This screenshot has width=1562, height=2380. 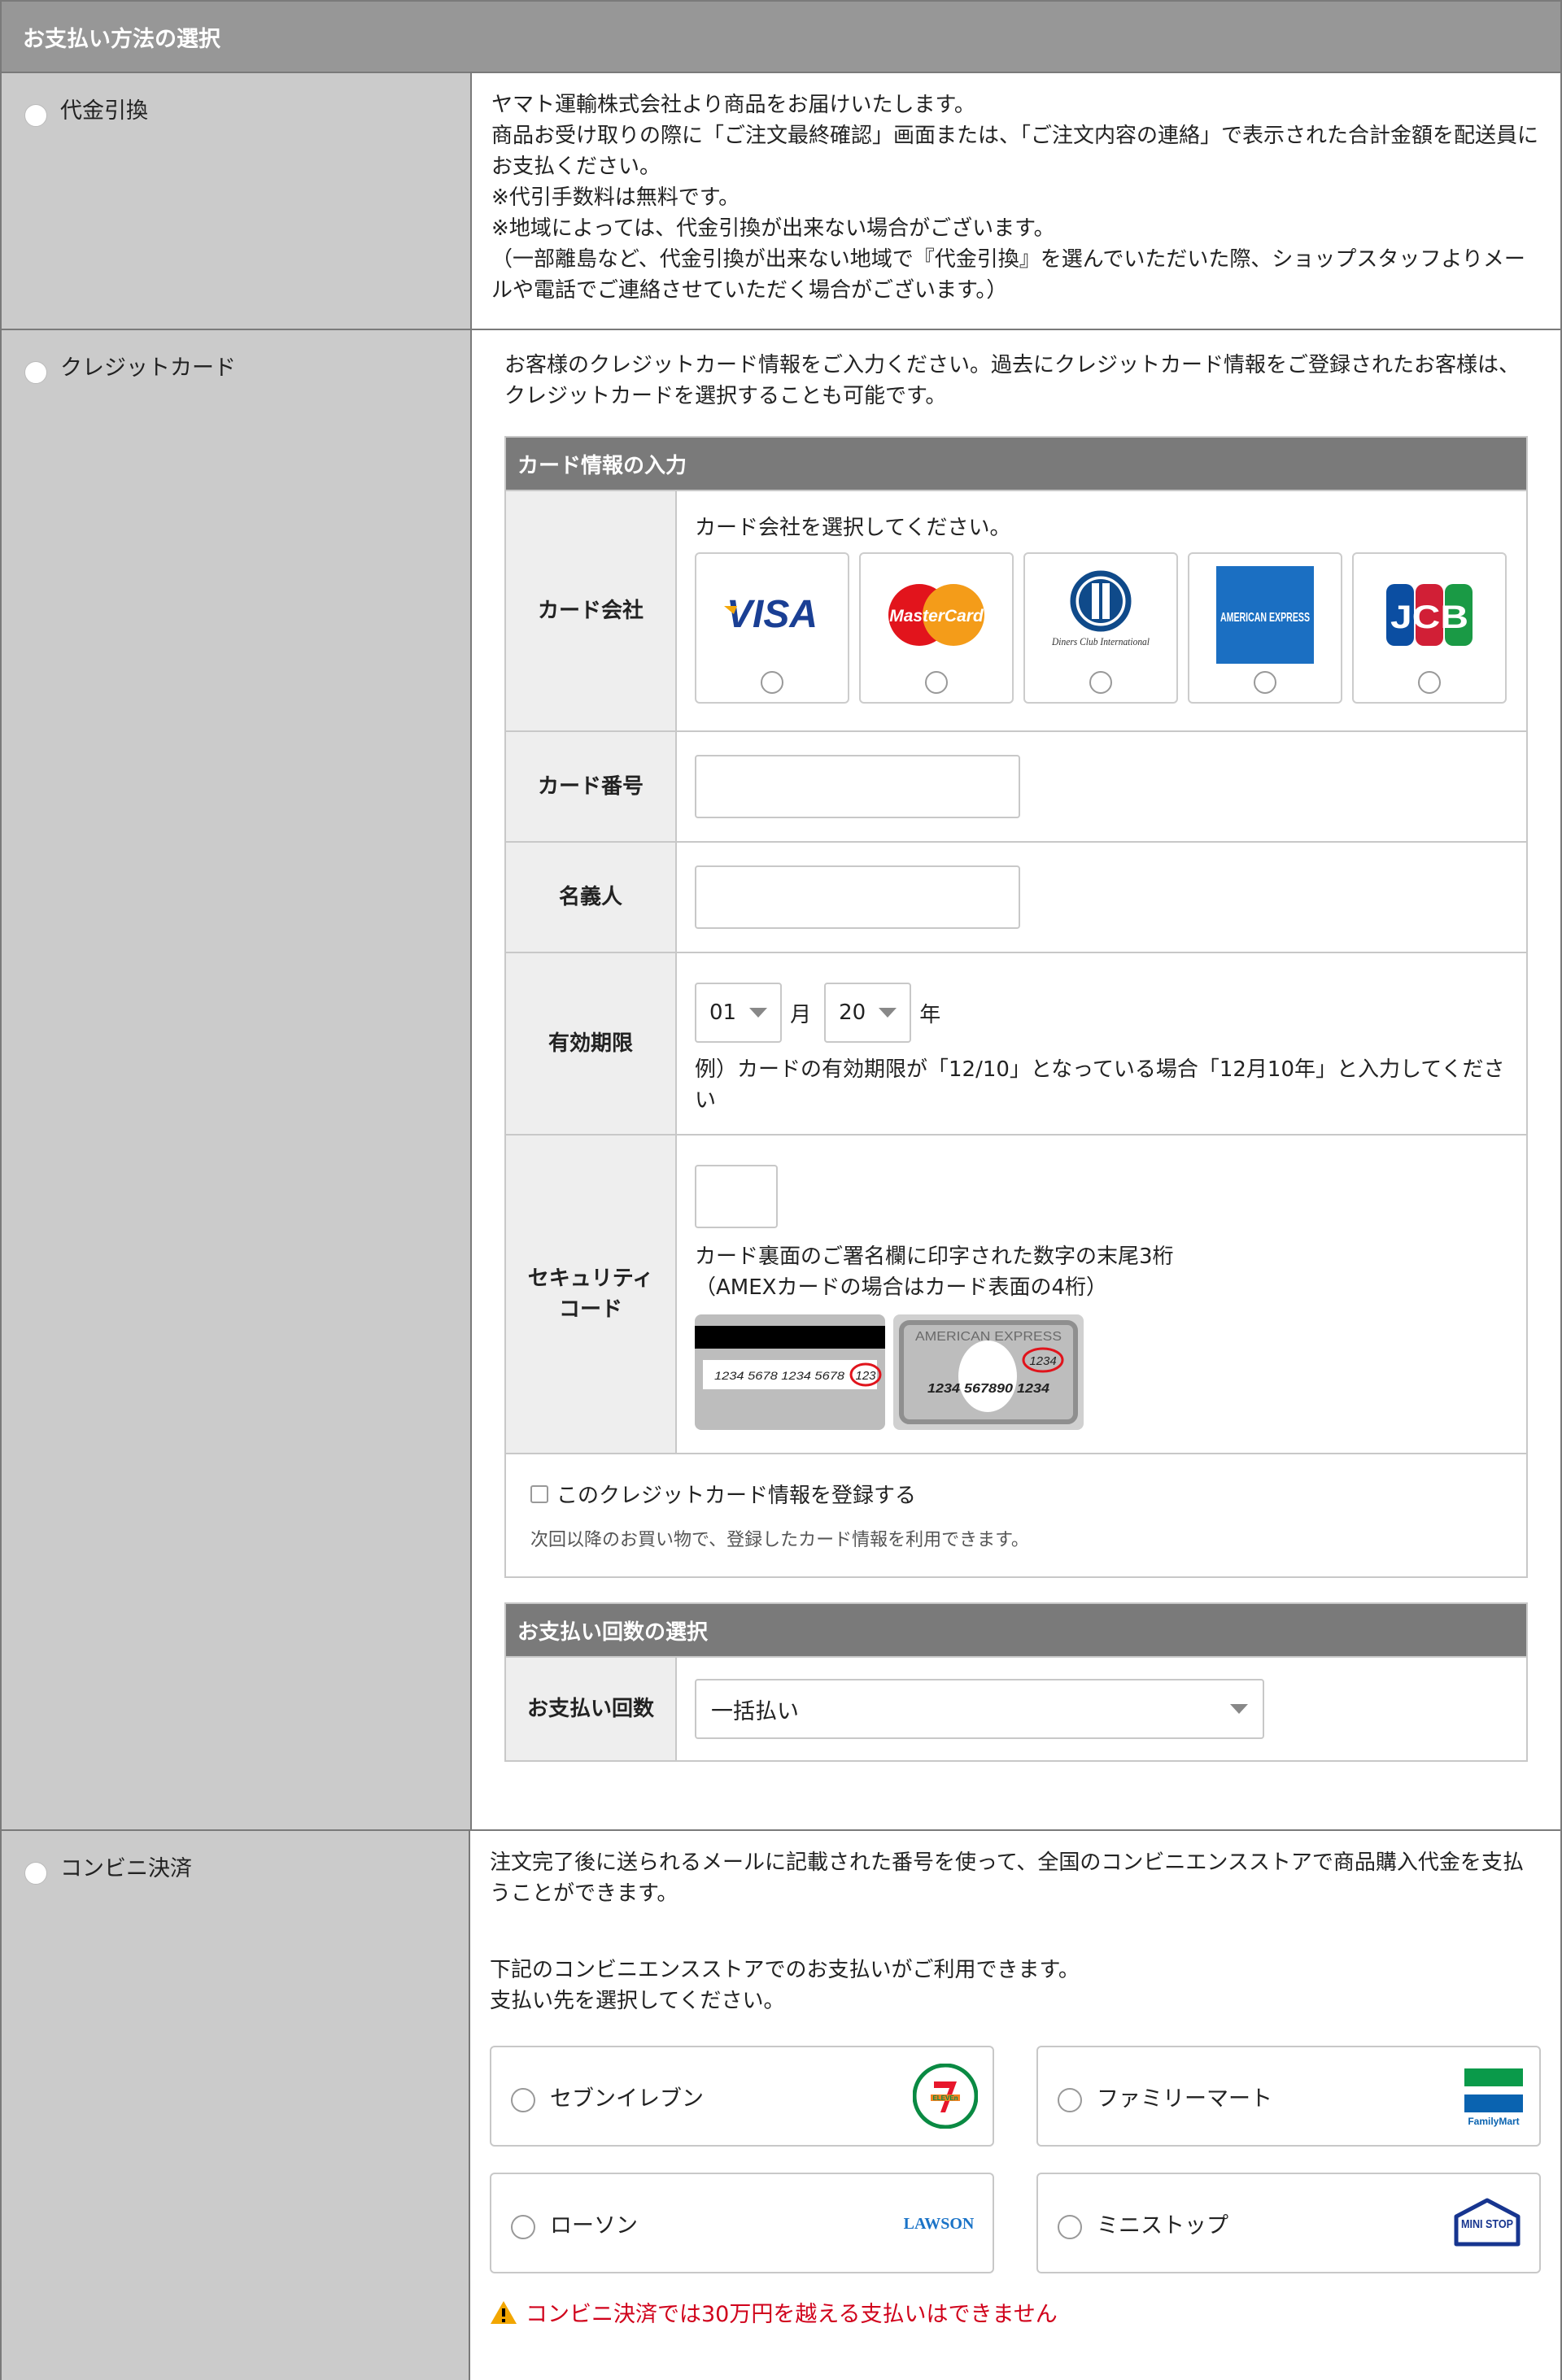 What do you see at coordinates (988, 1372) in the screenshot?
I see `amex-front-sample: AMERICAN EXPRESS 1234 1234 567890 1234` at bounding box center [988, 1372].